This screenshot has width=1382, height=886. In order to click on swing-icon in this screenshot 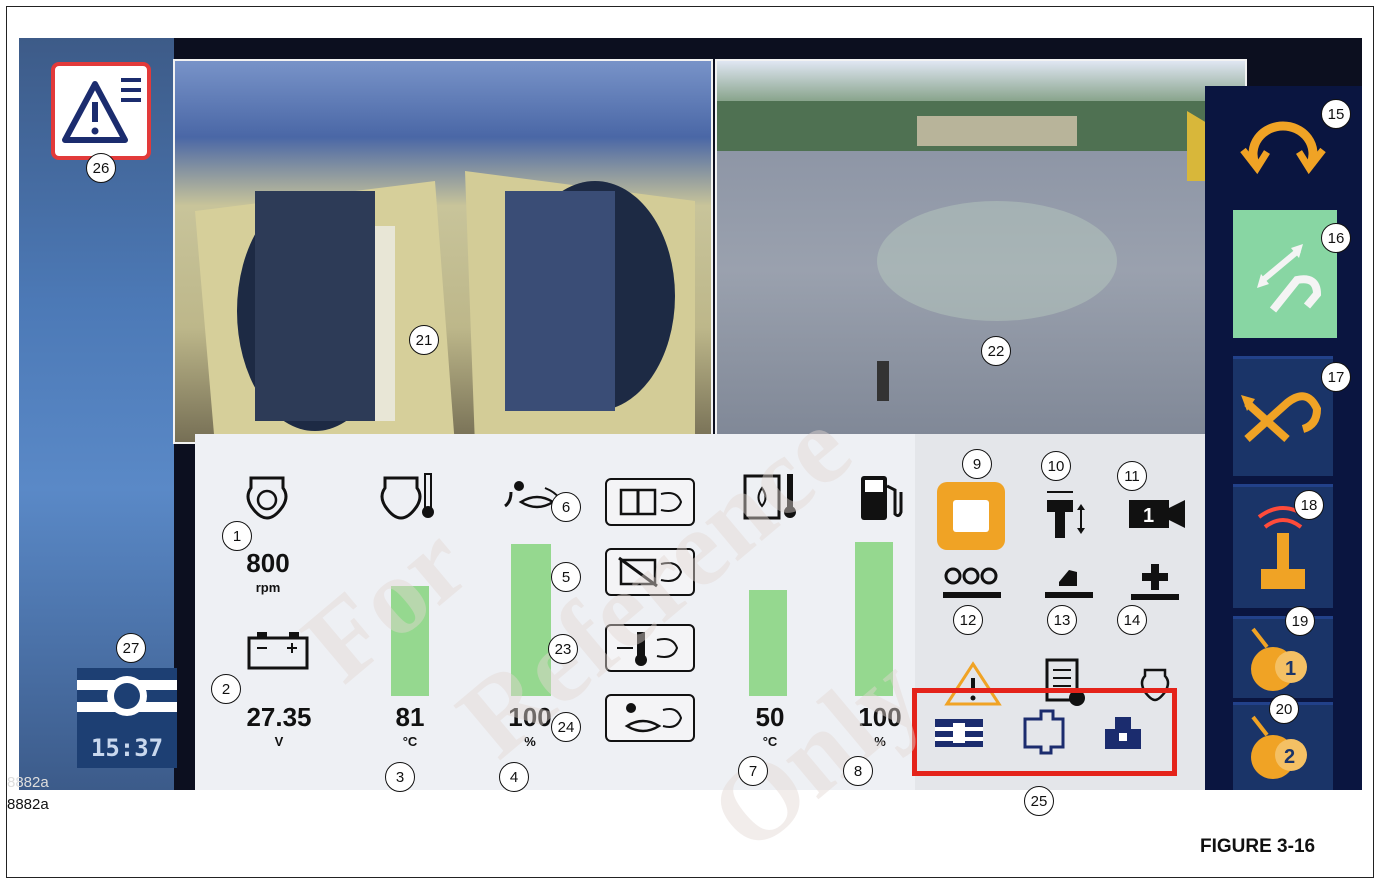, I will do `click(1283, 148)`.